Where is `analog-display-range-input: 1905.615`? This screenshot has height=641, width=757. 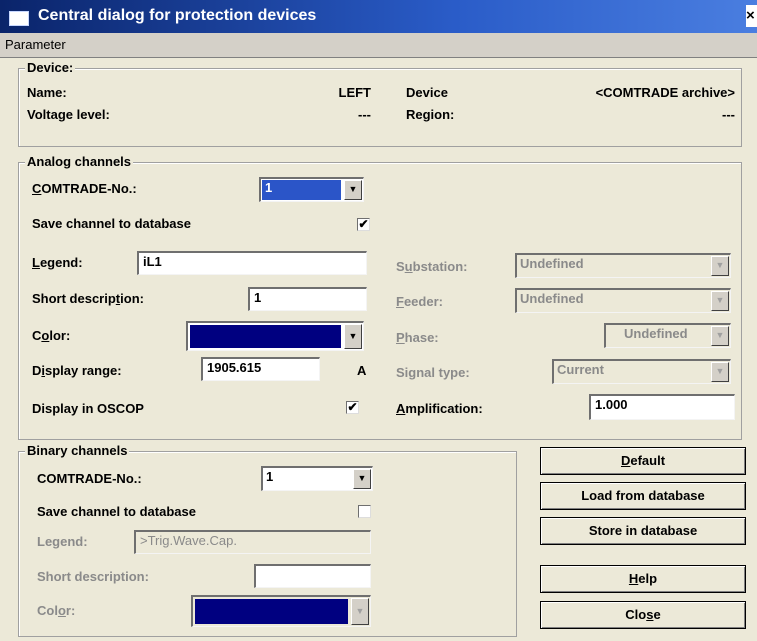 analog-display-range-input: 1905.615 is located at coordinates (260, 369).